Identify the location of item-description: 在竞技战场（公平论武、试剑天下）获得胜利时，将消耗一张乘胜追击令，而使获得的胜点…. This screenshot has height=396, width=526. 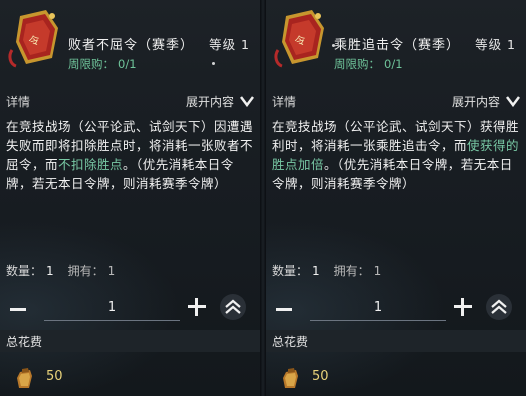
(397, 155).